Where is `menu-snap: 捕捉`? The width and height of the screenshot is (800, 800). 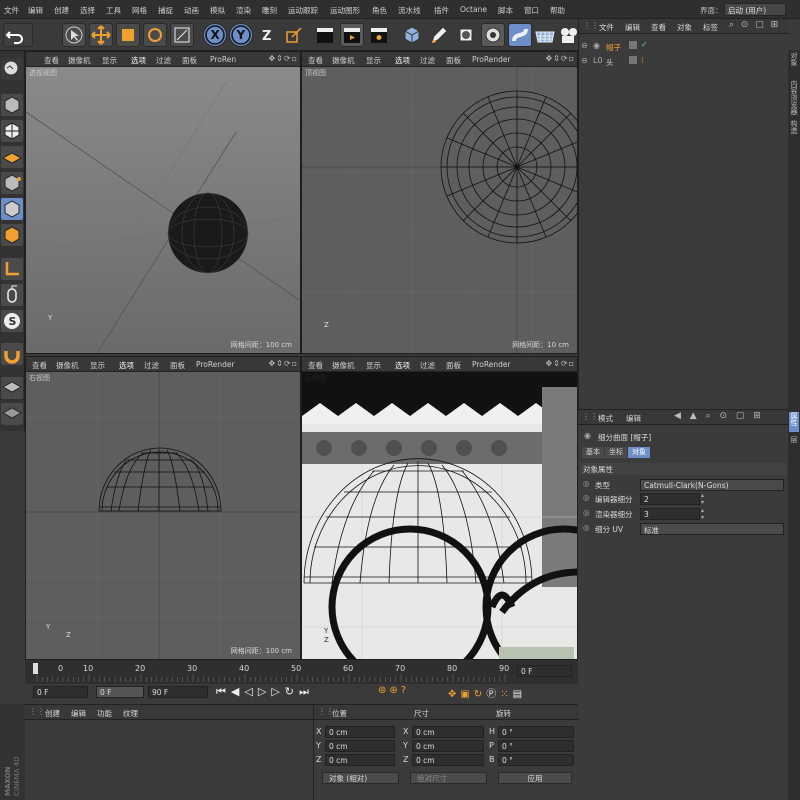 menu-snap: 捕捉 is located at coordinates (165, 10).